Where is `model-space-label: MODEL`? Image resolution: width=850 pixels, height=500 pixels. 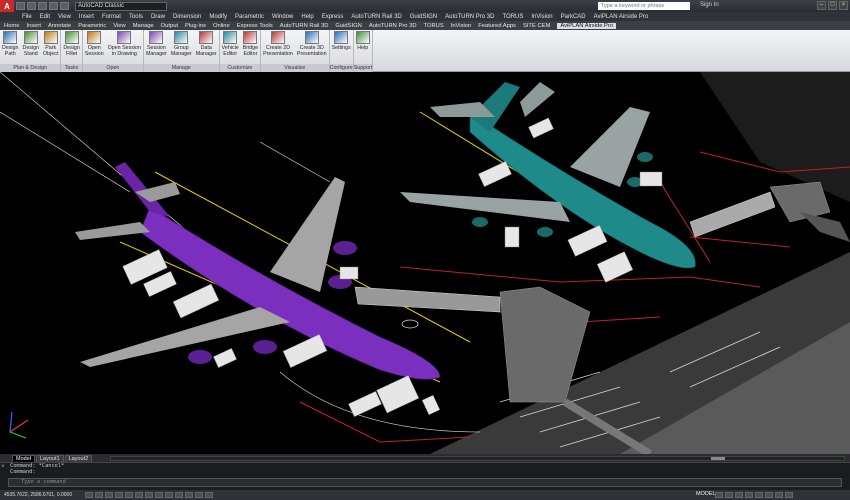 model-space-label: MODEL is located at coordinates (706, 494).